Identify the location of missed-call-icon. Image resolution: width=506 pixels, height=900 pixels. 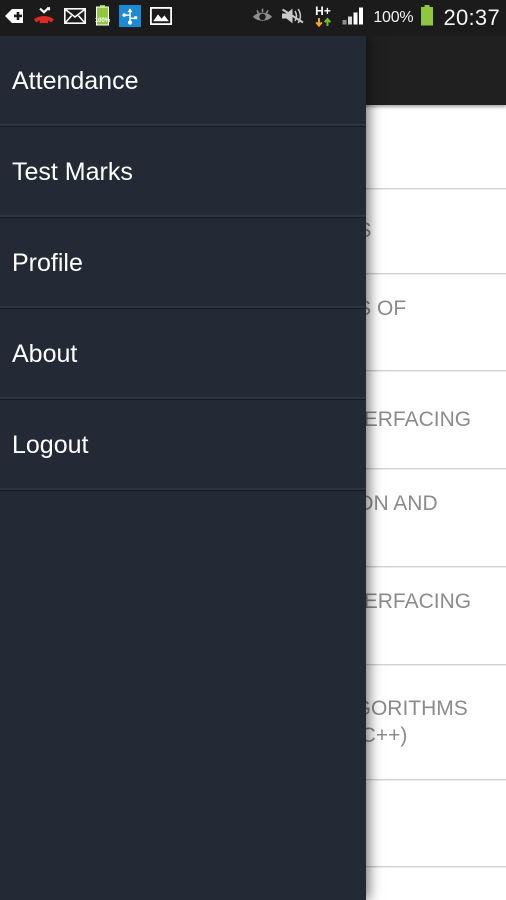
(44, 18).